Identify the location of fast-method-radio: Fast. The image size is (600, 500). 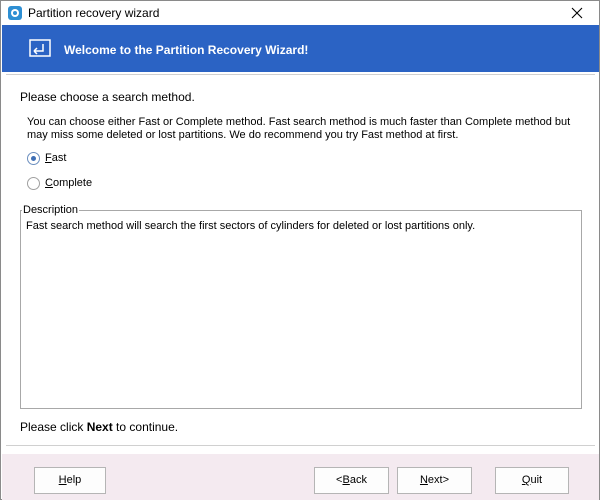
(57, 159).